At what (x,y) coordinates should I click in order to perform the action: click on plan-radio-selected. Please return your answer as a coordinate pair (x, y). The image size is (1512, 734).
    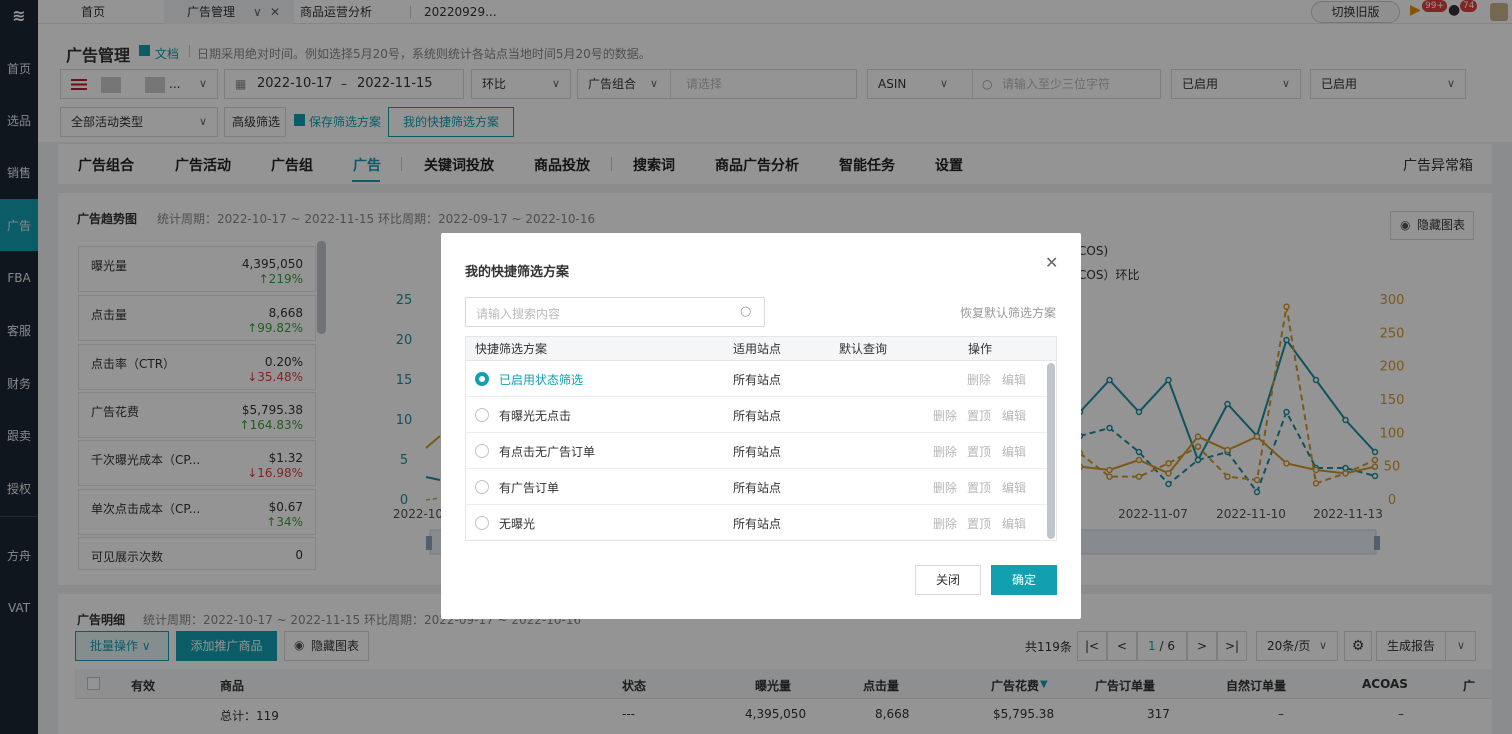
    Looking at the image, I should click on (482, 379).